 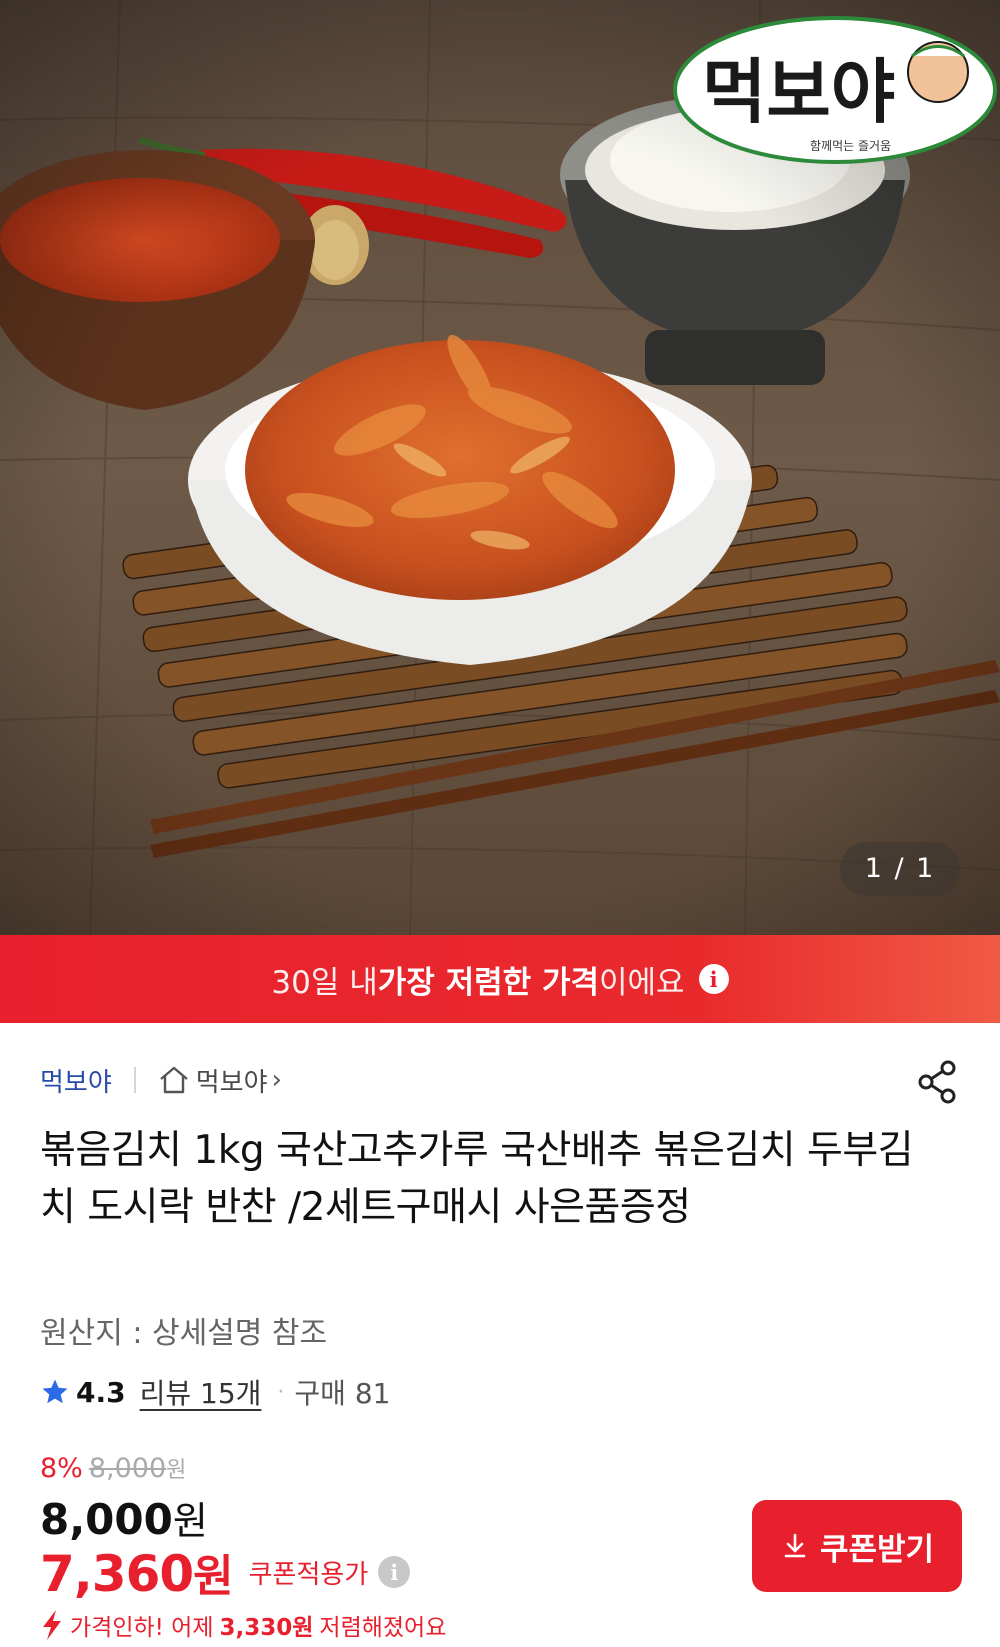 I want to click on review-count-link: 리뷰 15개, so click(x=201, y=1392).